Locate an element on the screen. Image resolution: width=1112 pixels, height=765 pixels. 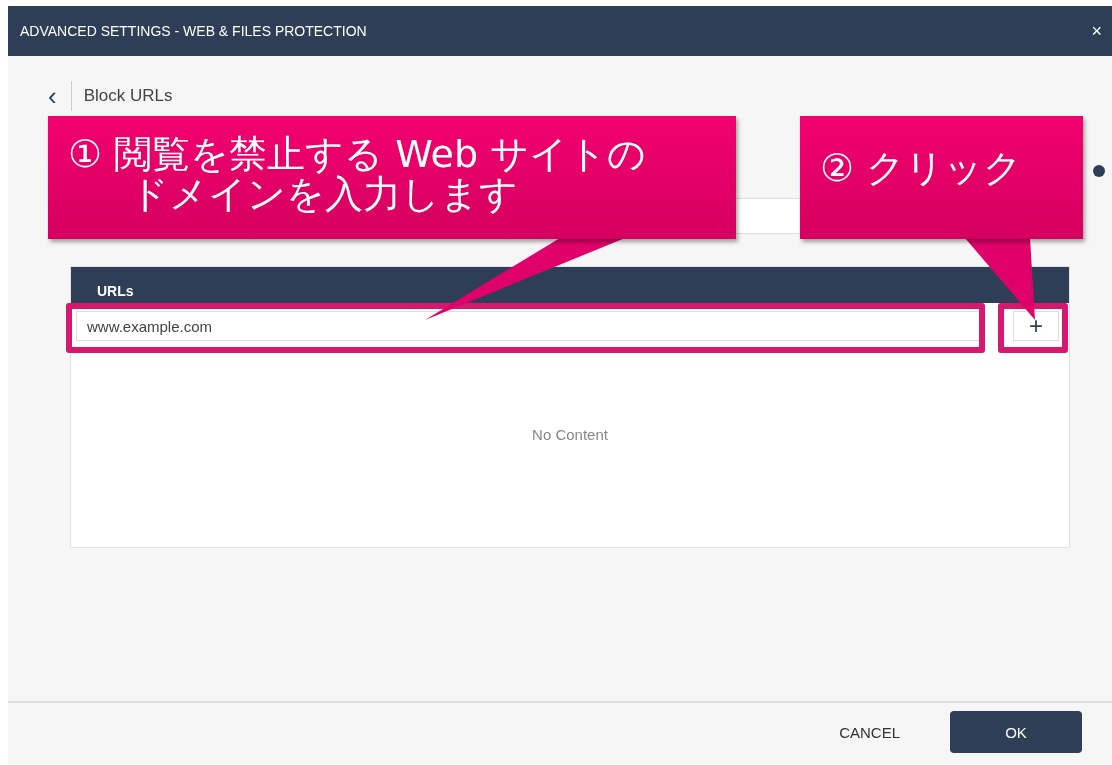
close-button: × is located at coordinates (1096, 31).